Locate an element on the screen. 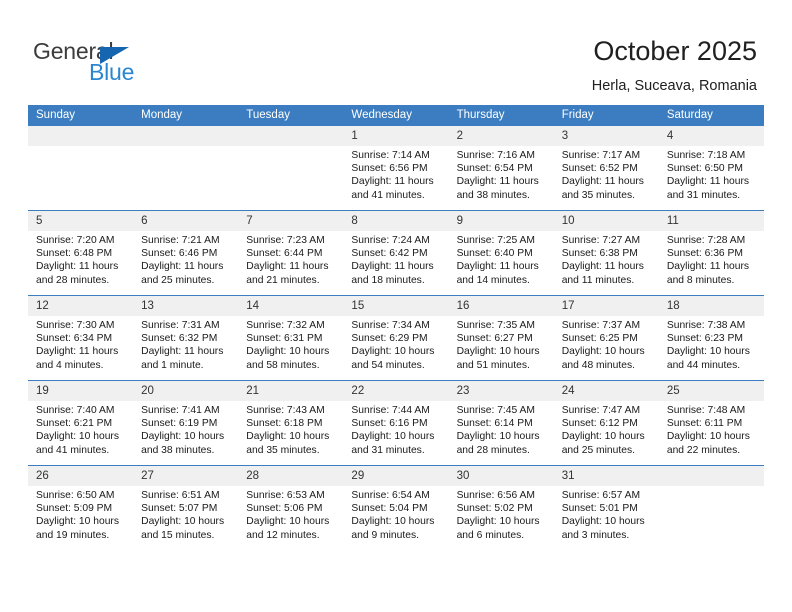 This screenshot has height=612, width=792. calendar-day-cell is located at coordinates (291, 168).